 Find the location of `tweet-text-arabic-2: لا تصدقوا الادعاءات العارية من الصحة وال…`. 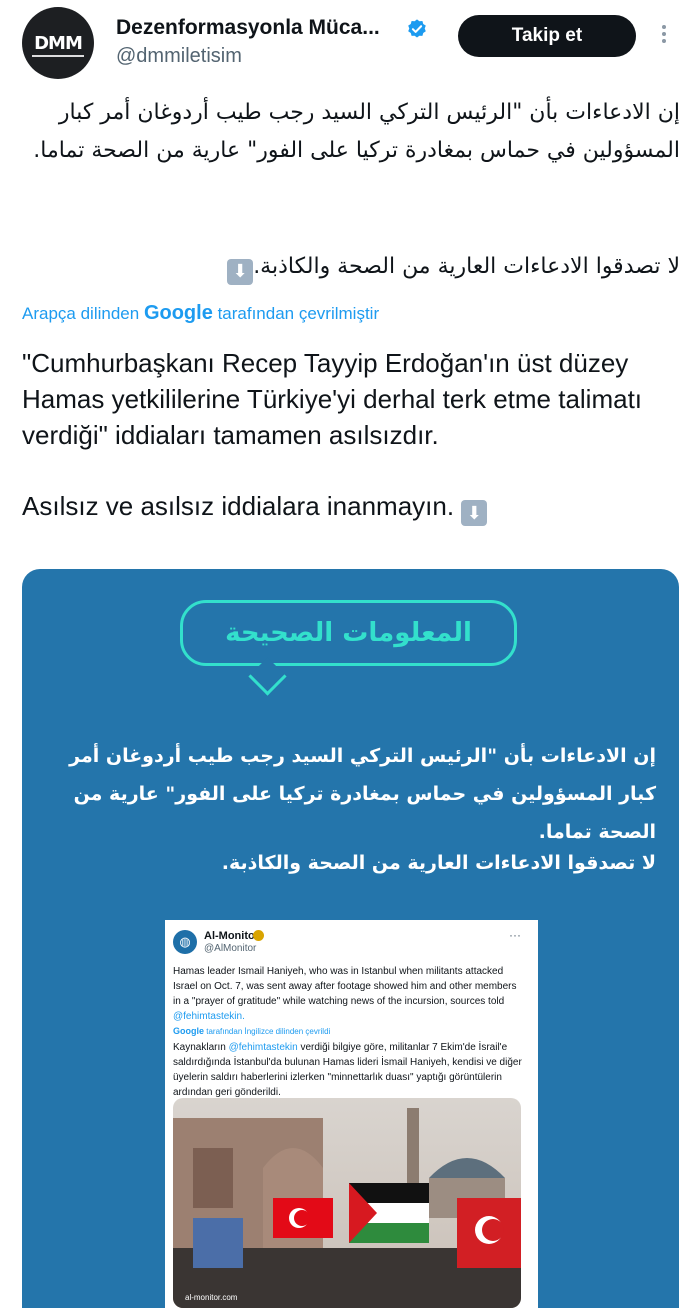

tweet-text-arabic-2: لا تصدقوا الادعاءات العارية من الصحة وال… is located at coordinates (350, 267).